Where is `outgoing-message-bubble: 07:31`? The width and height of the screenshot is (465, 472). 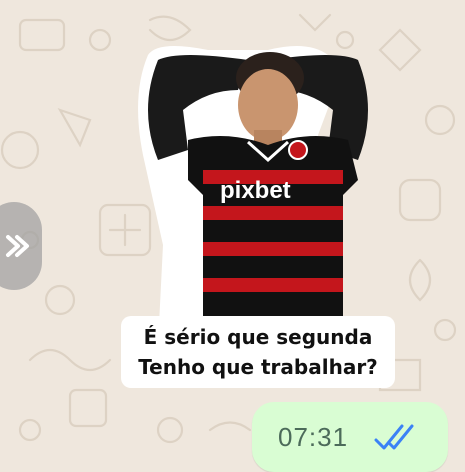
outgoing-message-bubble: 07:31 is located at coordinates (350, 437).